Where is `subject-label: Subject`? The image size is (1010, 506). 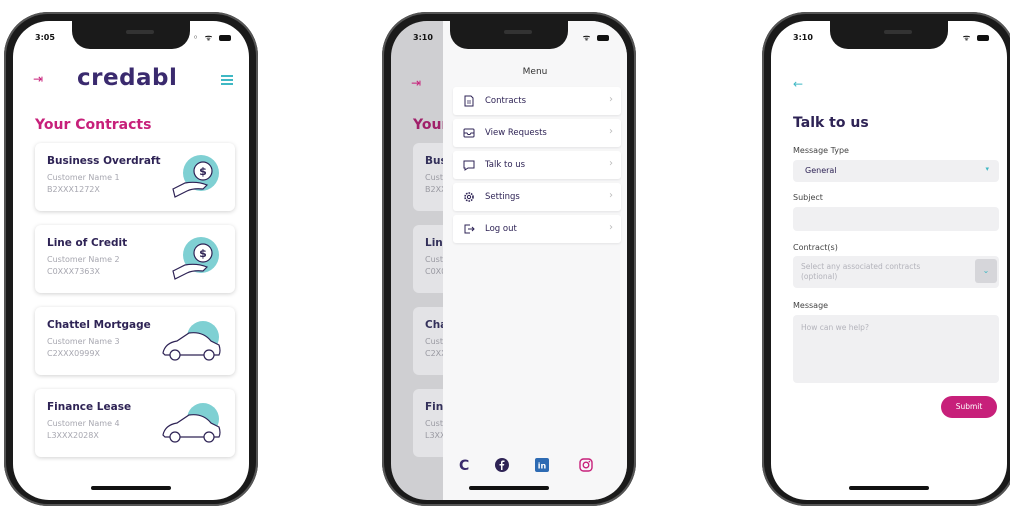 subject-label: Subject is located at coordinates (808, 197).